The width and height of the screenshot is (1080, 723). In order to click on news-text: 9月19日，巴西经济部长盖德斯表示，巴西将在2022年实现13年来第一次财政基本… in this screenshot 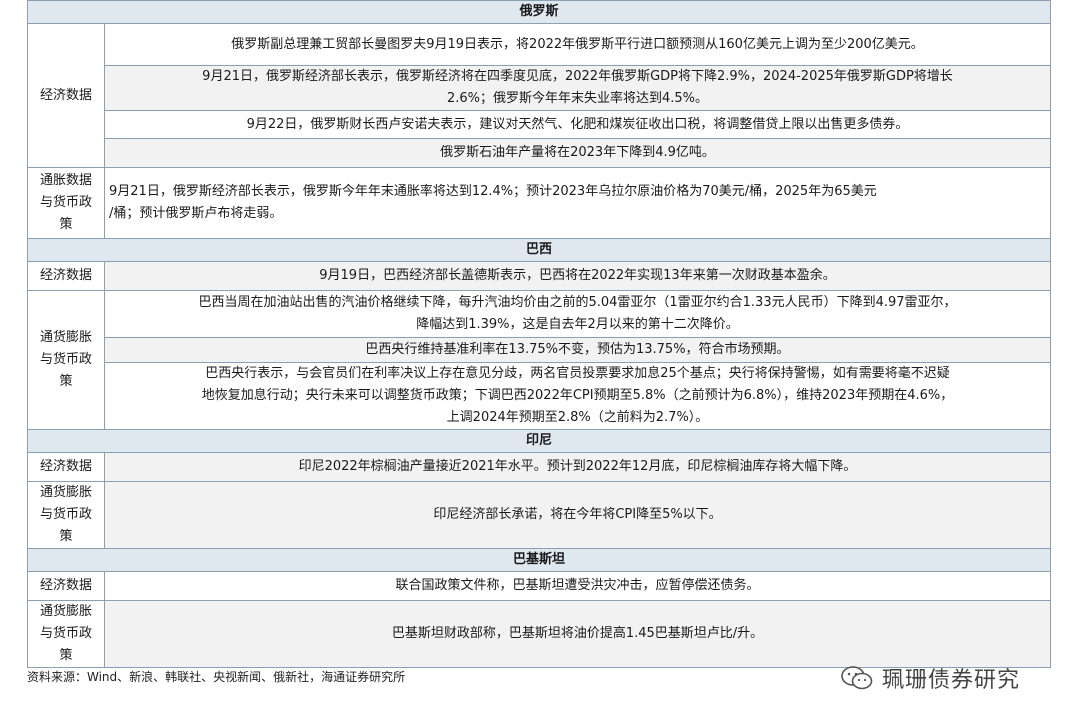, I will do `click(577, 275)`.